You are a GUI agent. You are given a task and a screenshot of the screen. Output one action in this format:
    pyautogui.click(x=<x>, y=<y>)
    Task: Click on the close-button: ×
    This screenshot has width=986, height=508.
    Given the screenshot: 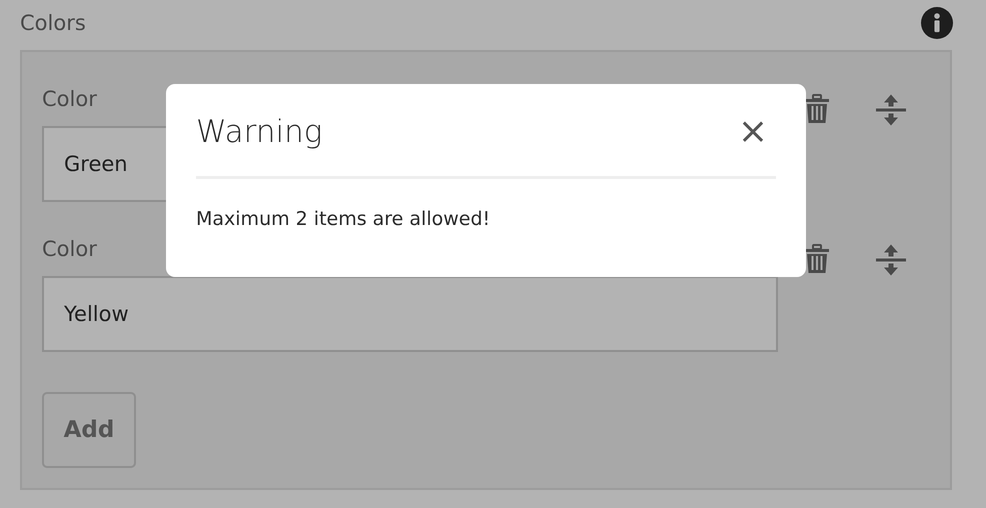 What is the action you would take?
    pyautogui.click(x=753, y=132)
    